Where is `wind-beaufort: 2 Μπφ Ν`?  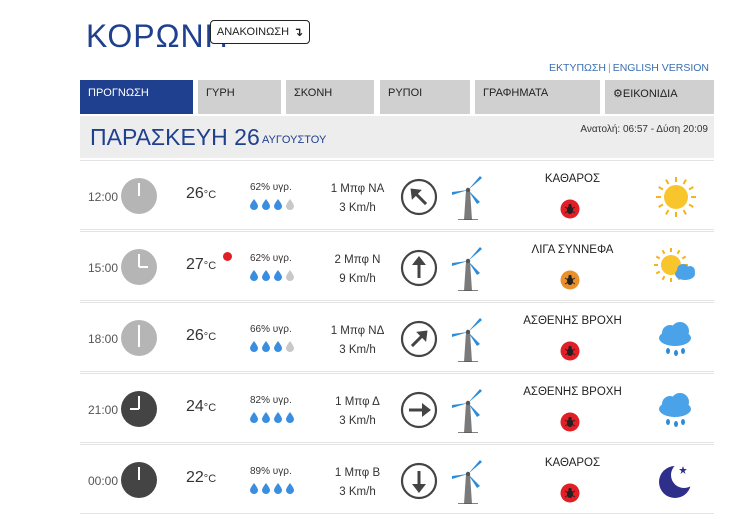 wind-beaufort: 2 Μπφ Ν is located at coordinates (357, 260).